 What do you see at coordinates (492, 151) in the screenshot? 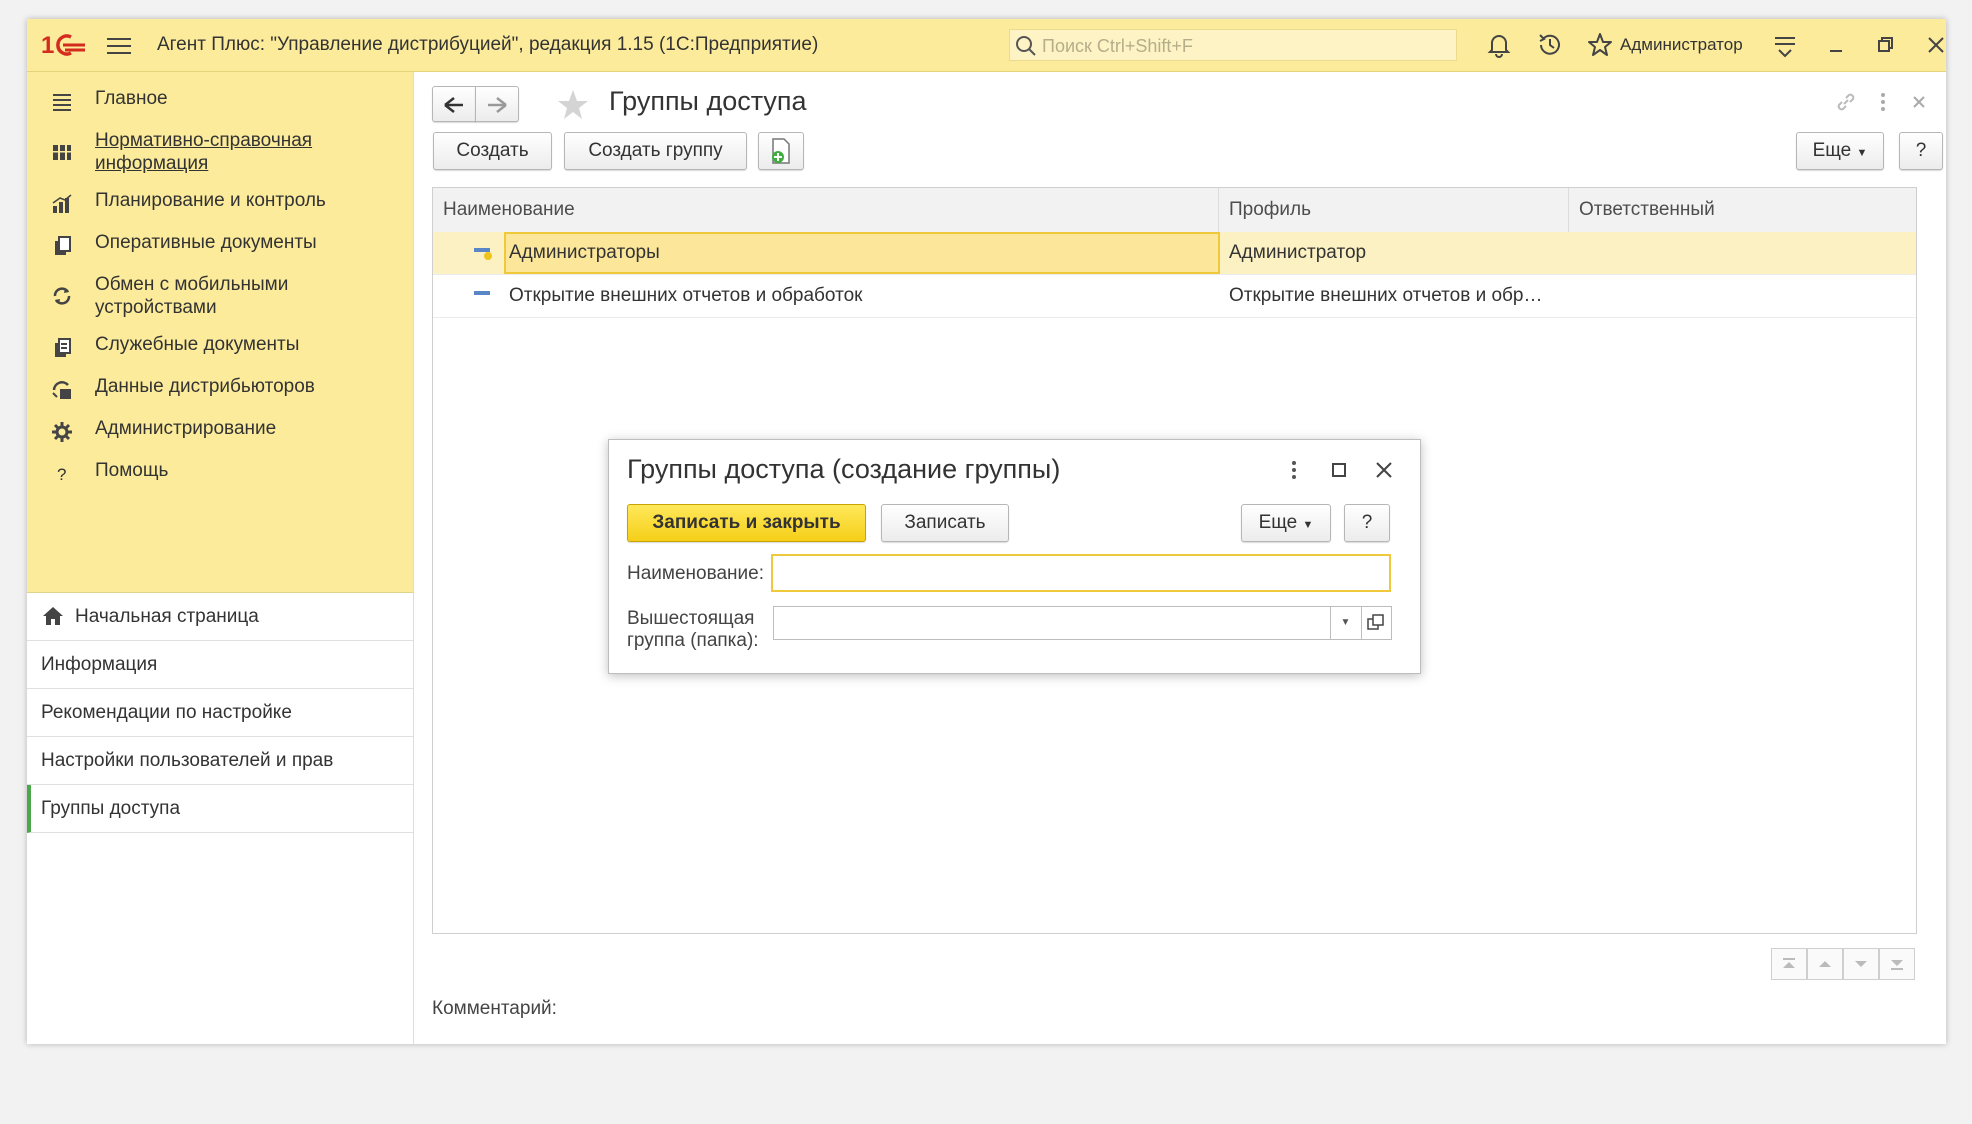
I see `create-button: Создать` at bounding box center [492, 151].